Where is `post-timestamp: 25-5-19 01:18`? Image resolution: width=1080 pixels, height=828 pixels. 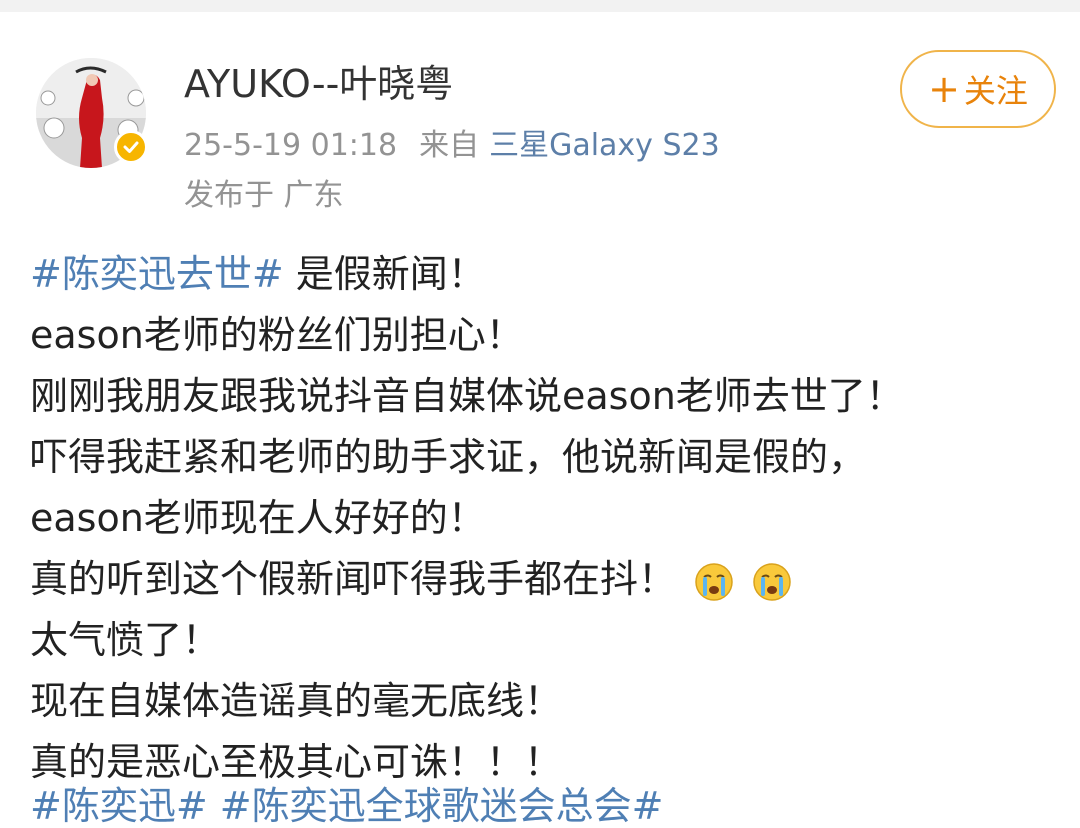
post-timestamp: 25-5-19 01:18 is located at coordinates (291, 145).